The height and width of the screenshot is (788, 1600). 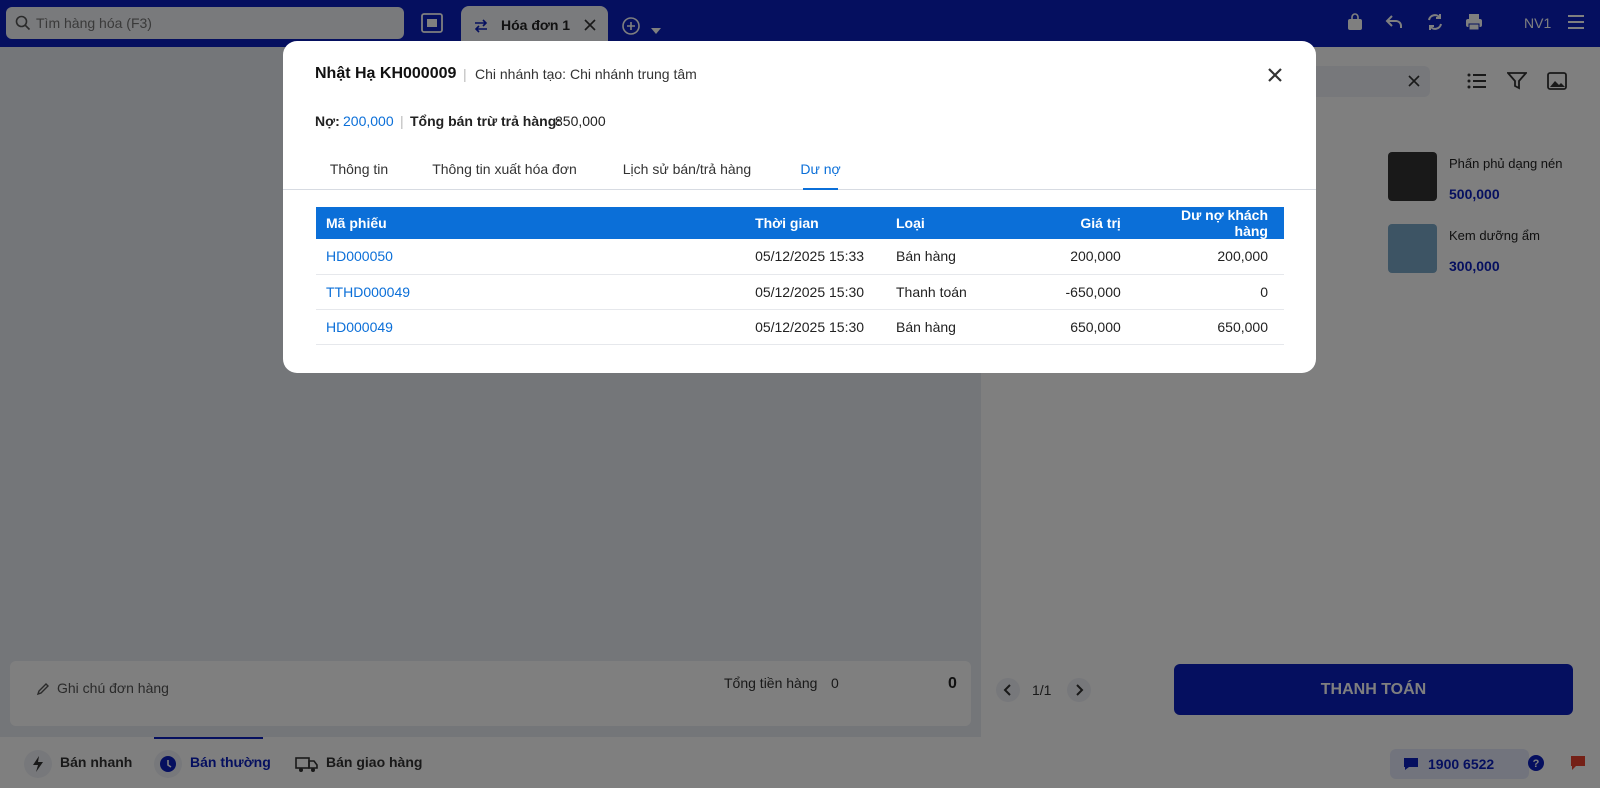 What do you see at coordinates (359, 169) in the screenshot?
I see `tab-info: Thông tin` at bounding box center [359, 169].